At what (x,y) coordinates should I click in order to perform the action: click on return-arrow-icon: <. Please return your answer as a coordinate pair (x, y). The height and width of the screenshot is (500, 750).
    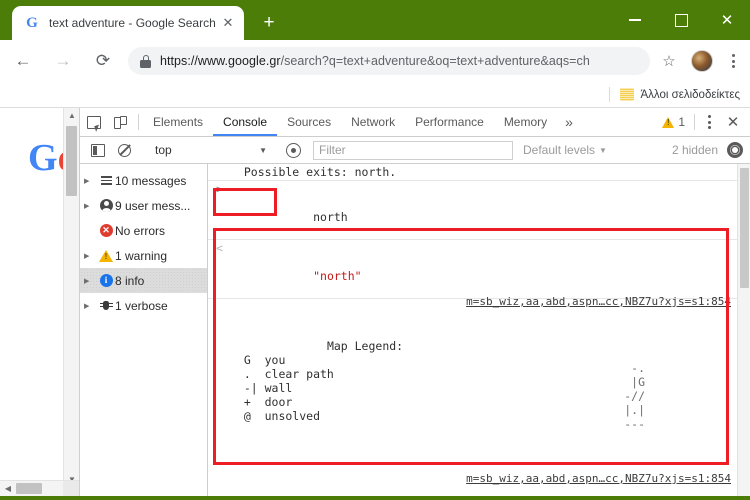
    Looking at the image, I should click on (219, 248).